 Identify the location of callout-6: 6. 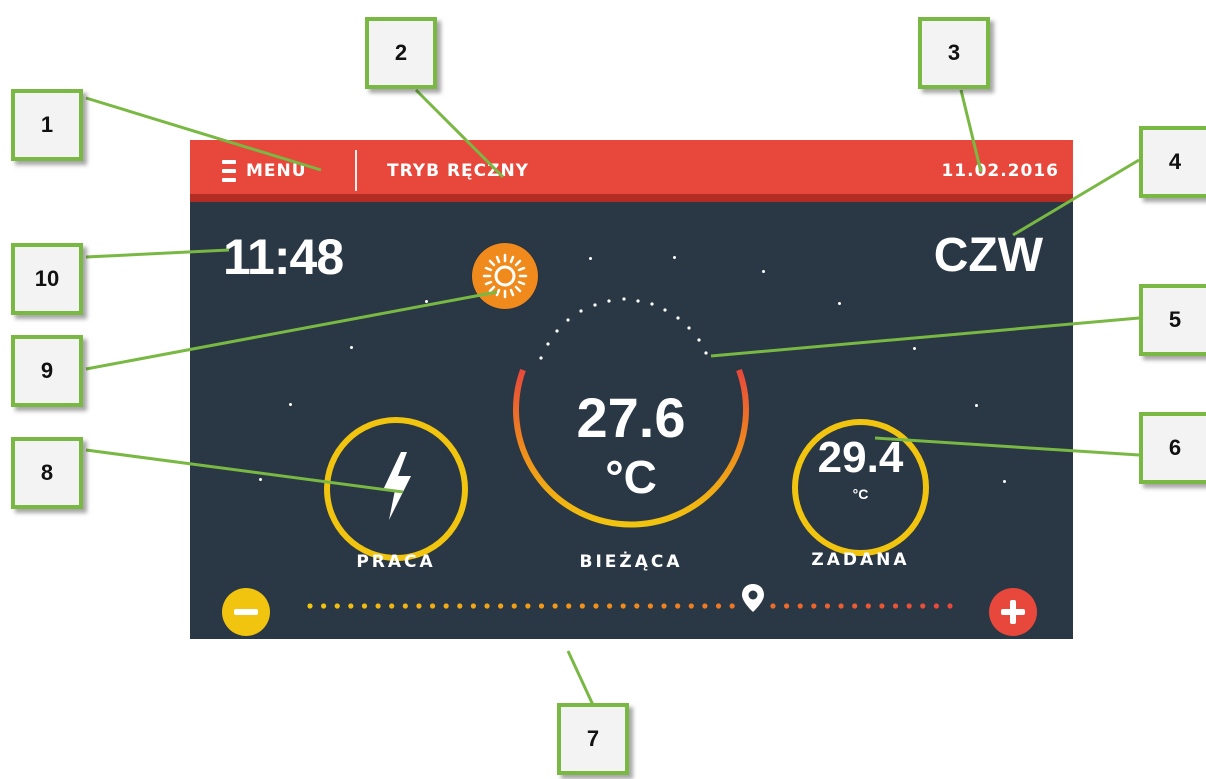
(1172, 448).